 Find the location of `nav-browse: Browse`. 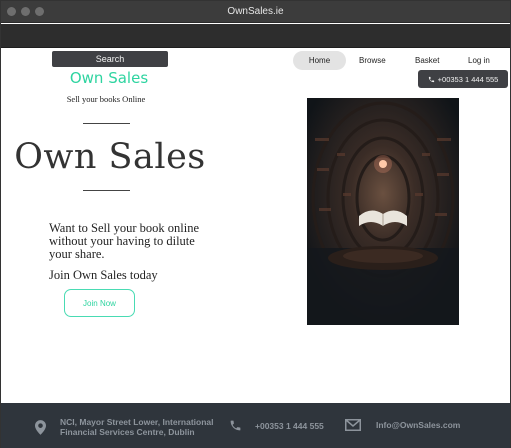

nav-browse: Browse is located at coordinates (372, 60).